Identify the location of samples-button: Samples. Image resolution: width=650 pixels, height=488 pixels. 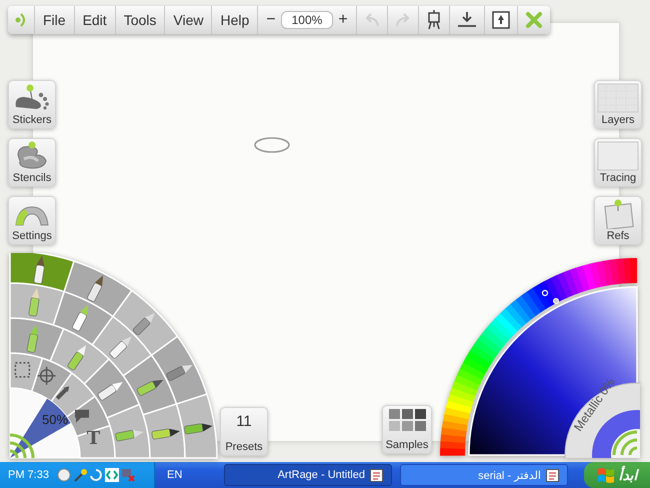
(407, 429).